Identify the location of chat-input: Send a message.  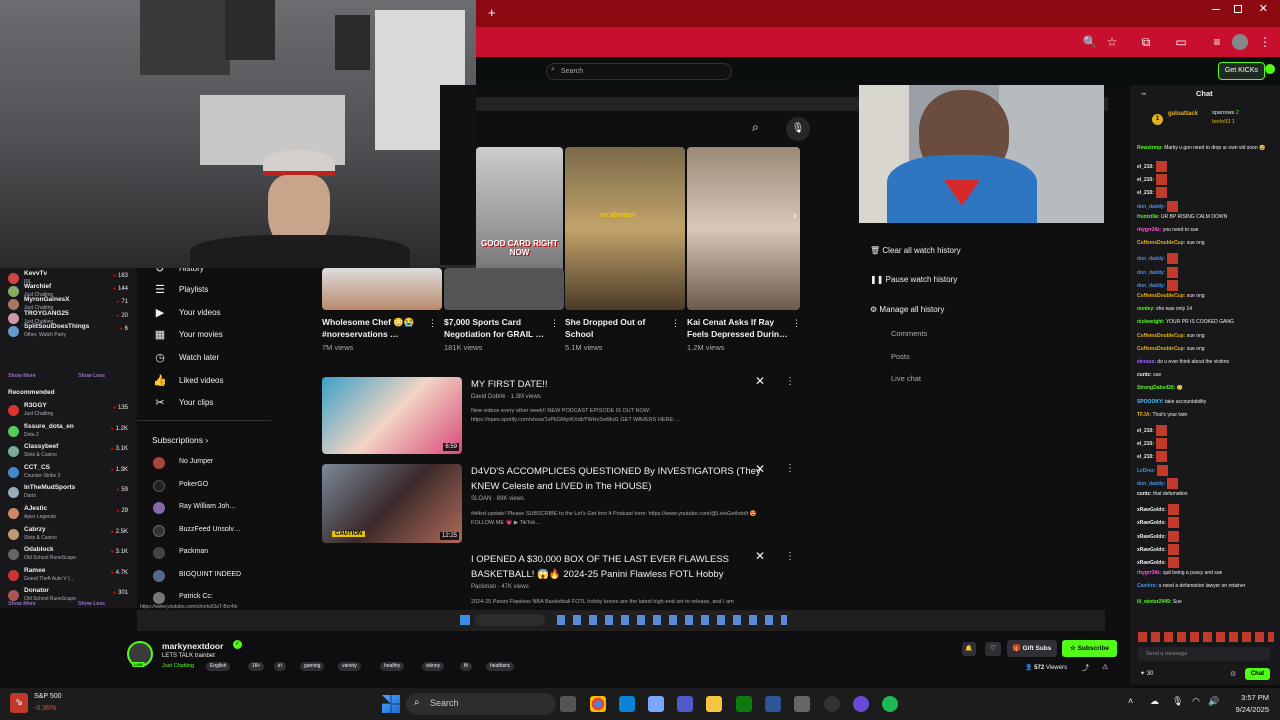
(1204, 654).